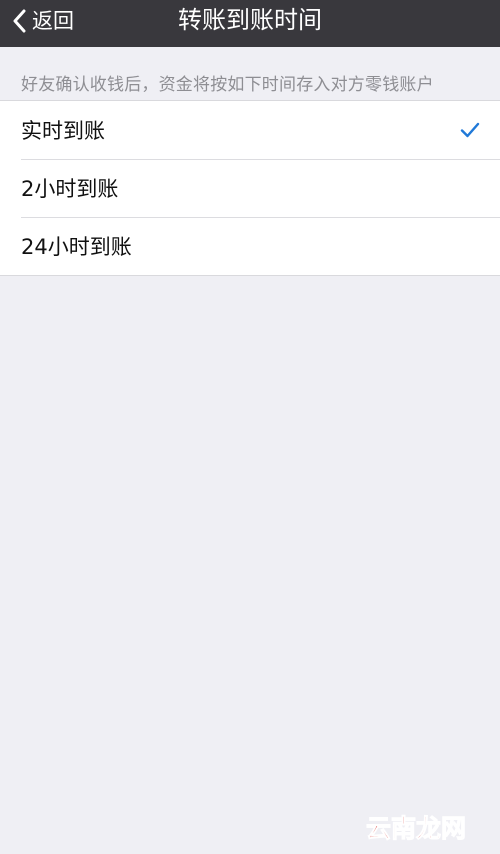 The width and height of the screenshot is (500, 854). What do you see at coordinates (250, 246) in the screenshot?
I see `option-24-hours: 24小时到账` at bounding box center [250, 246].